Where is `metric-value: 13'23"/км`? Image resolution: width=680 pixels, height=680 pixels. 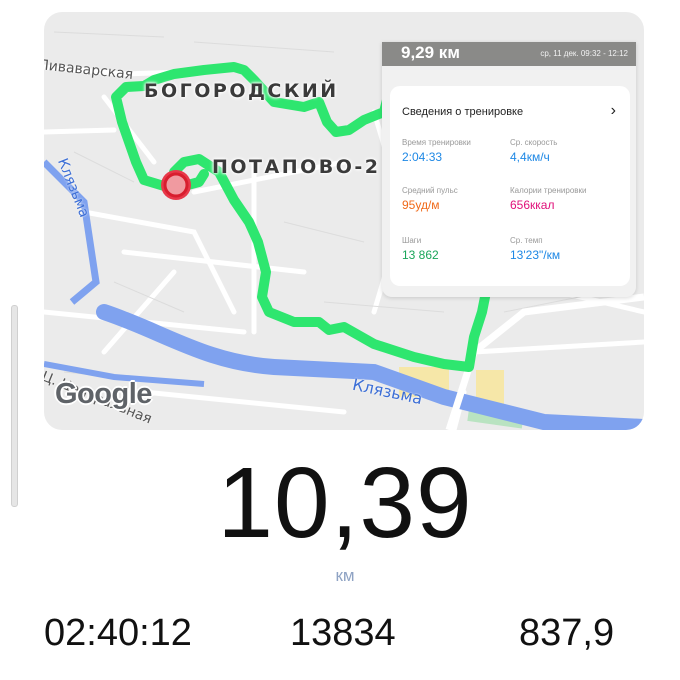 metric-value: 13'23"/км is located at coordinates (535, 255).